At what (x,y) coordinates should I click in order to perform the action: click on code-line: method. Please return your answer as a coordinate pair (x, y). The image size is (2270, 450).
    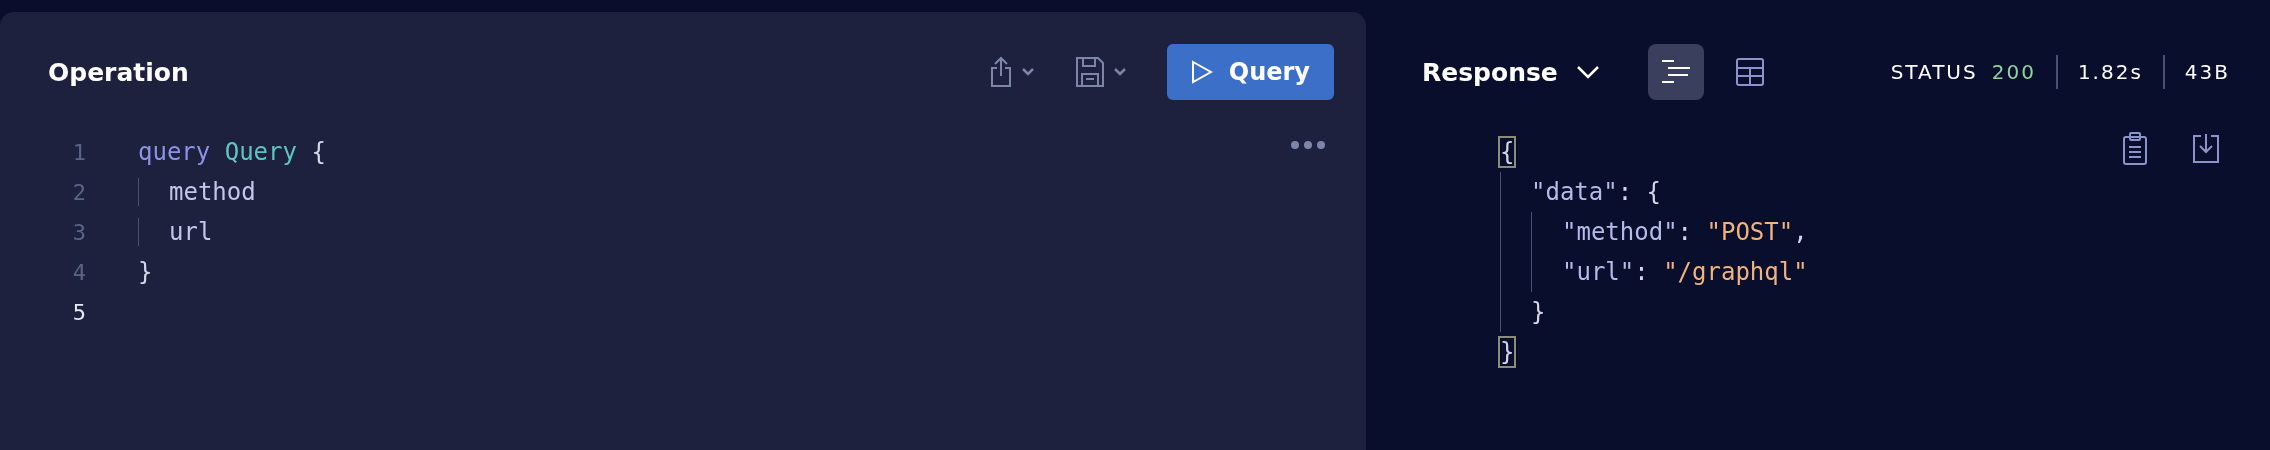
    Looking at the image, I should click on (197, 192).